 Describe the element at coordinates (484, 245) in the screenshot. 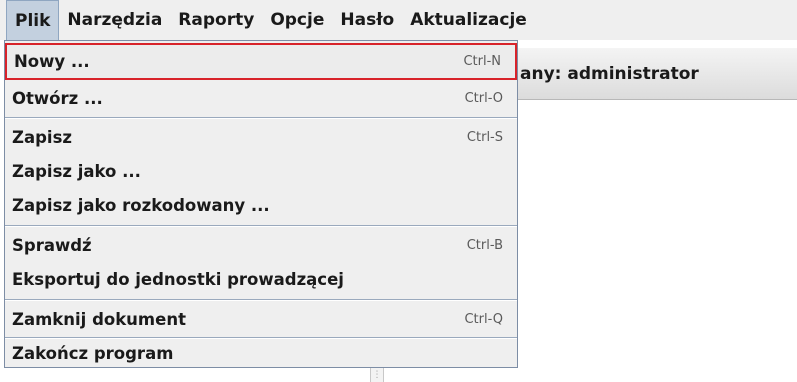

I see `menu-item-shortcut: Ctrl-B` at that location.